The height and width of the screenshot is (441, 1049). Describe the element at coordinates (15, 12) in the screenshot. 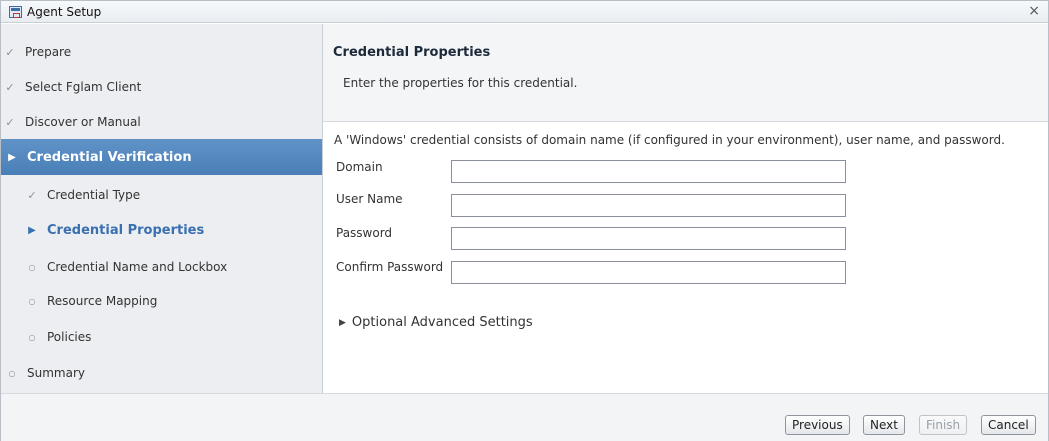

I see `wizard-app-icon` at that location.